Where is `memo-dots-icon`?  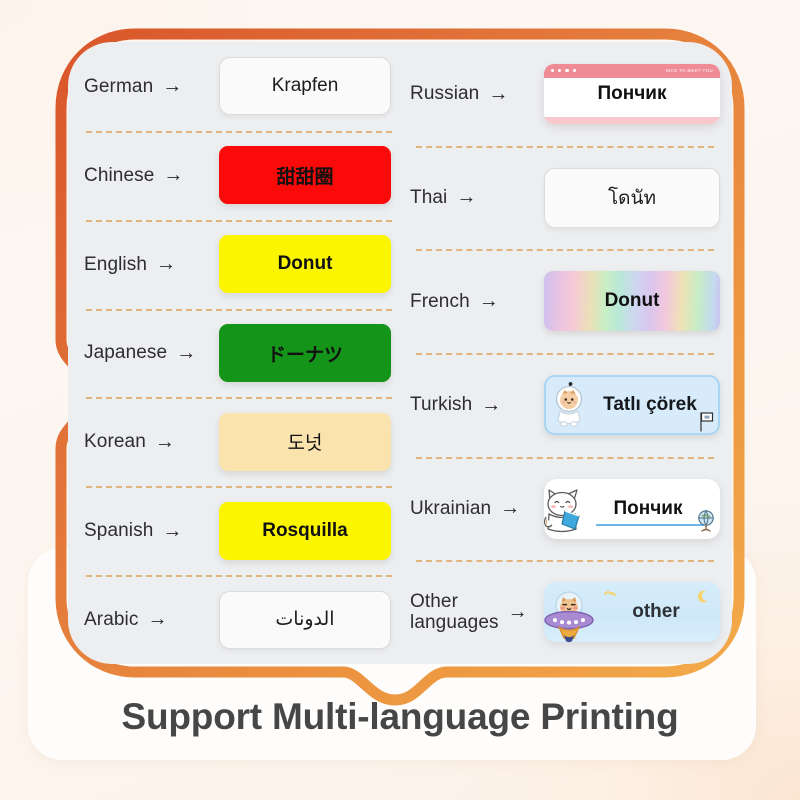 memo-dots-icon is located at coordinates (563, 71).